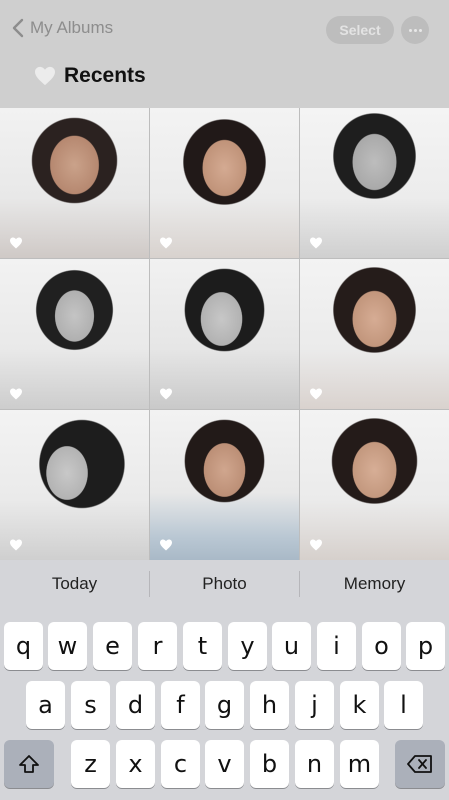 The width and height of the screenshot is (449, 800). I want to click on key-r: r, so click(157, 646).